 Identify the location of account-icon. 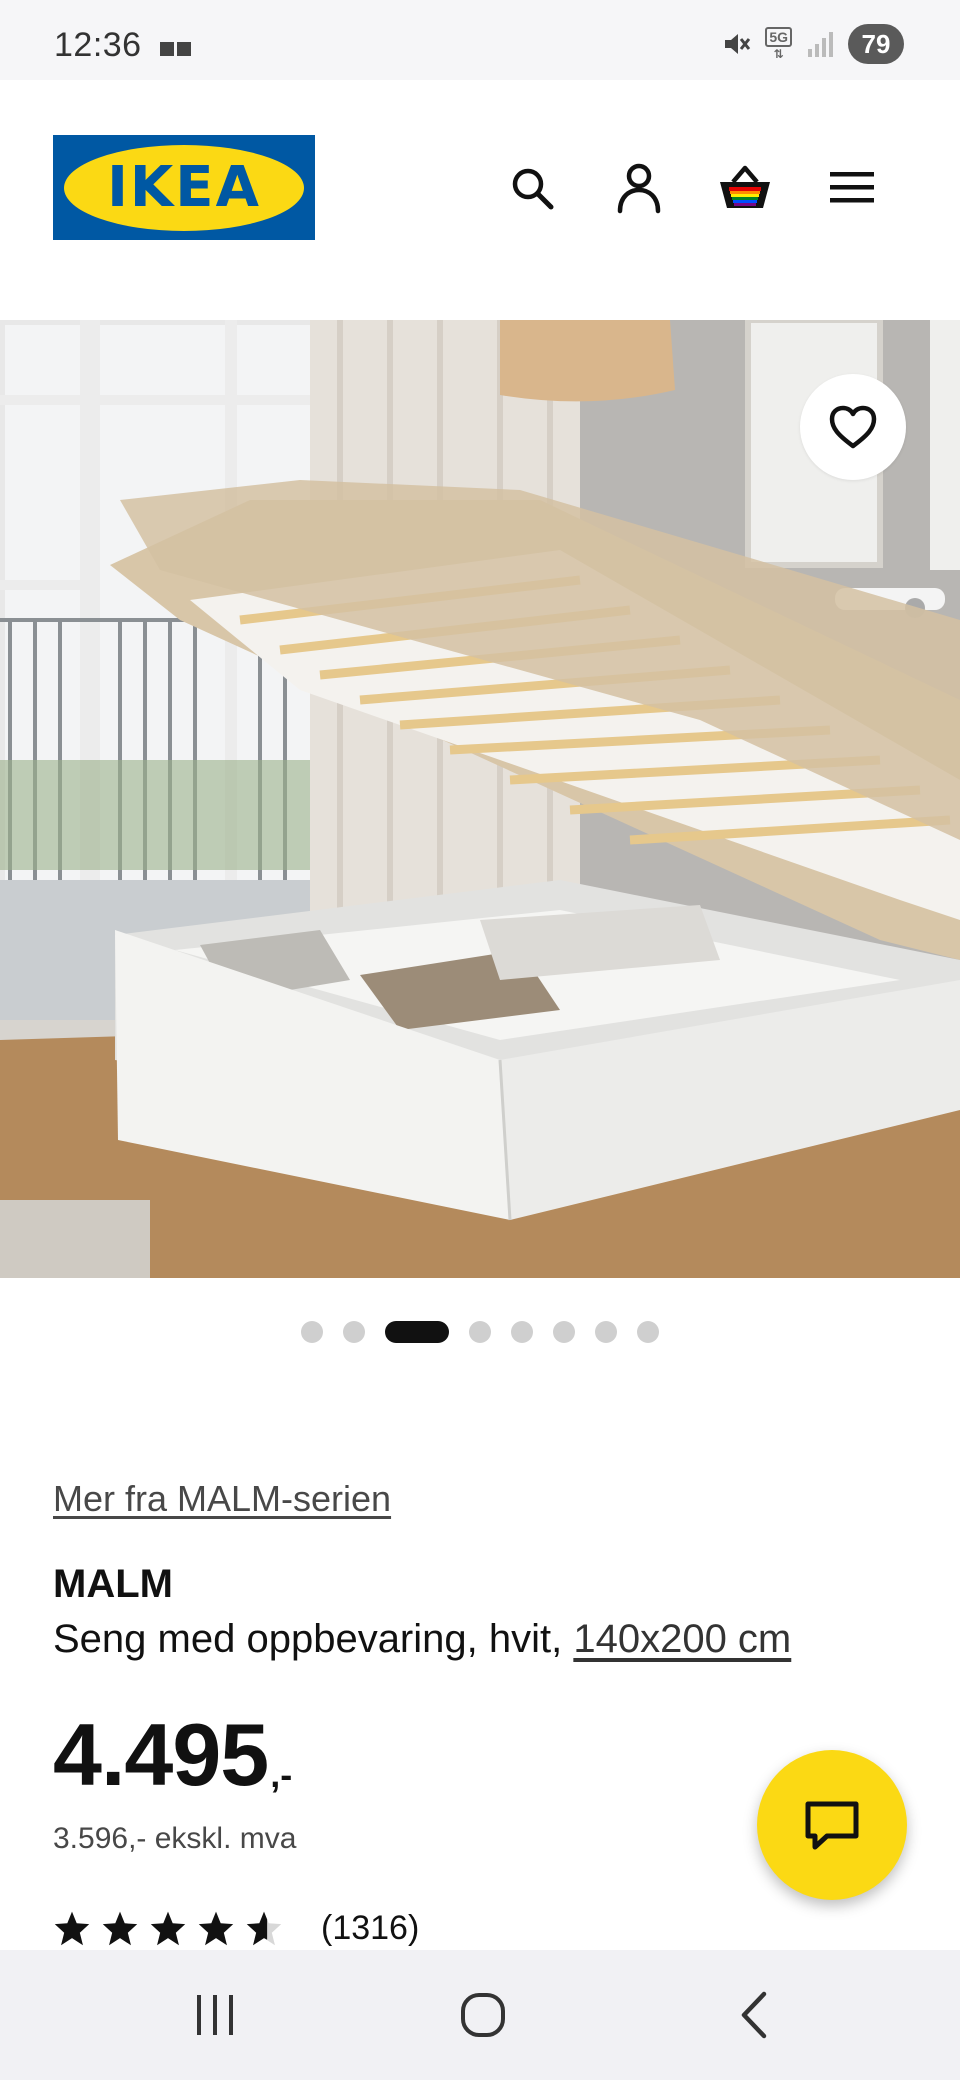
(639, 188).